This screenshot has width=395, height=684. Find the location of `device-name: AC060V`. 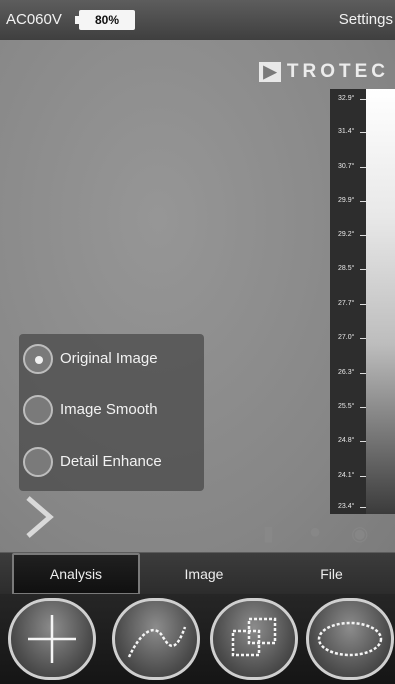

device-name: AC060V is located at coordinates (34, 19).